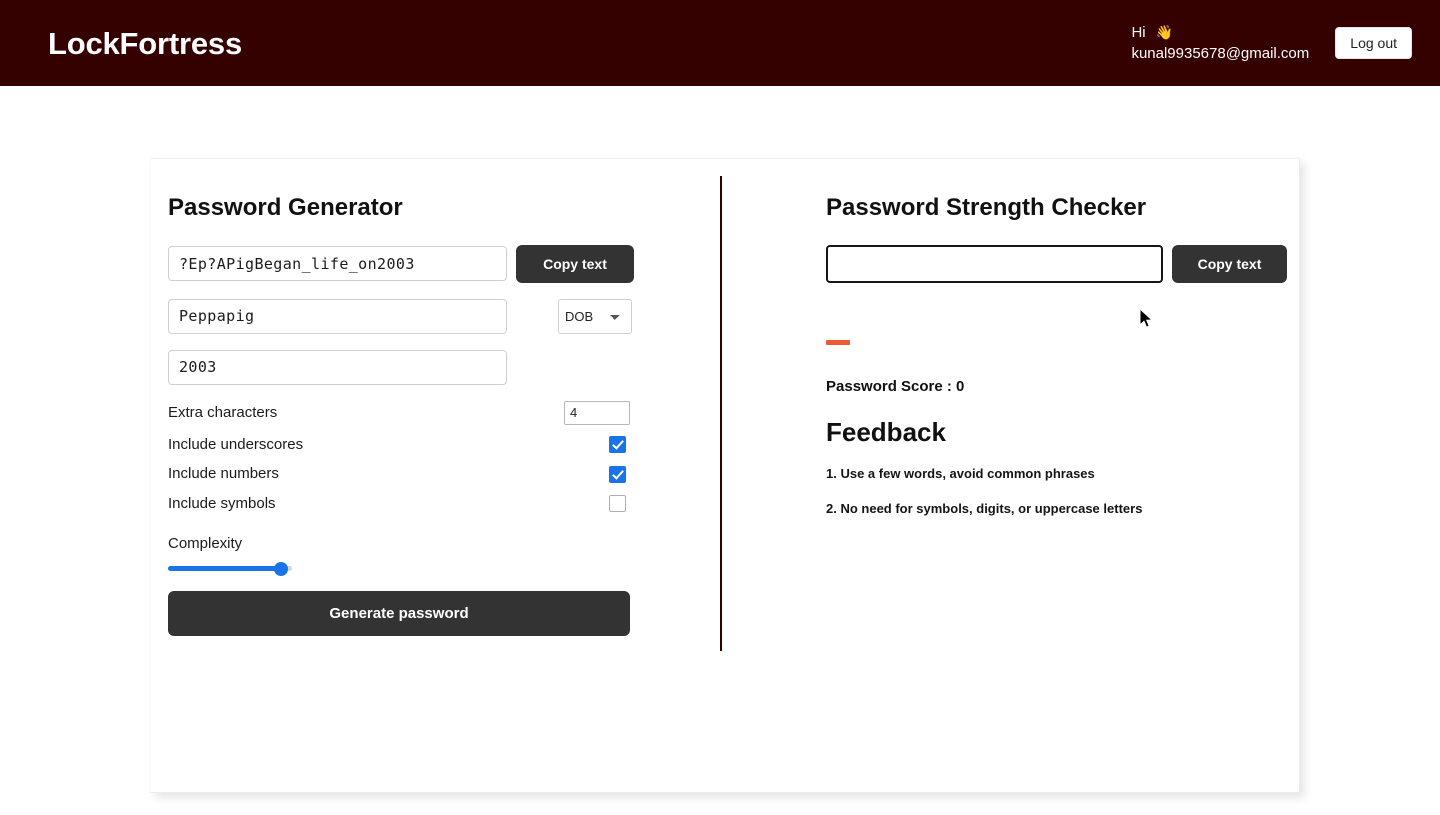 Image resolution: width=1440 pixels, height=815 pixels. Describe the element at coordinates (399, 412) in the screenshot. I see `extra-characters-row: Extra characters` at that location.